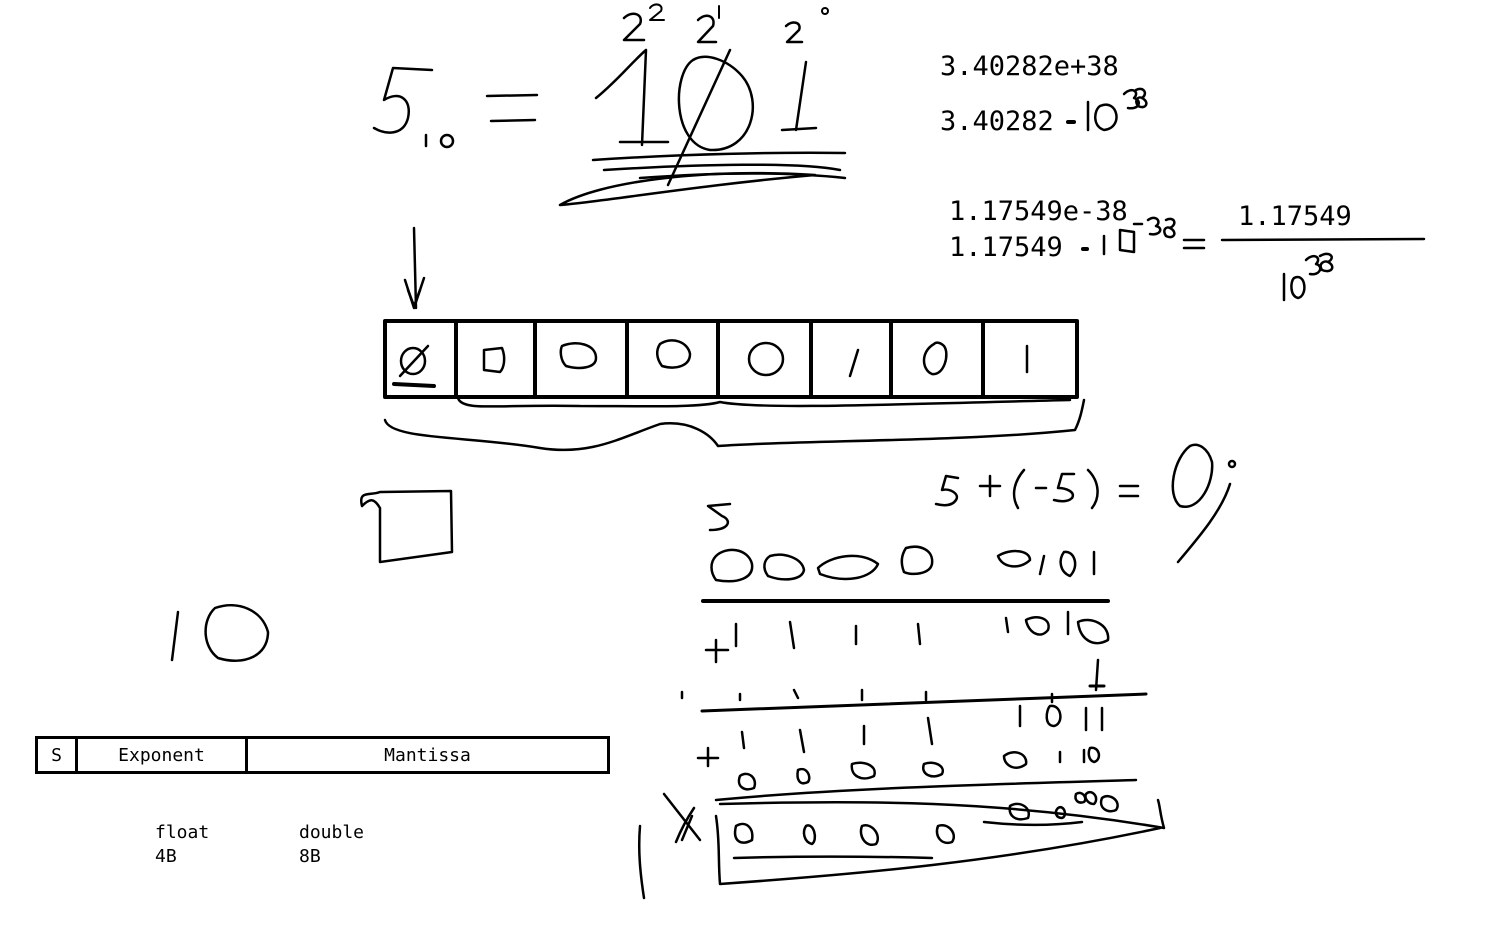 This screenshot has height=932, width=1512. I want to click on ten-handwritten, so click(220, 633).